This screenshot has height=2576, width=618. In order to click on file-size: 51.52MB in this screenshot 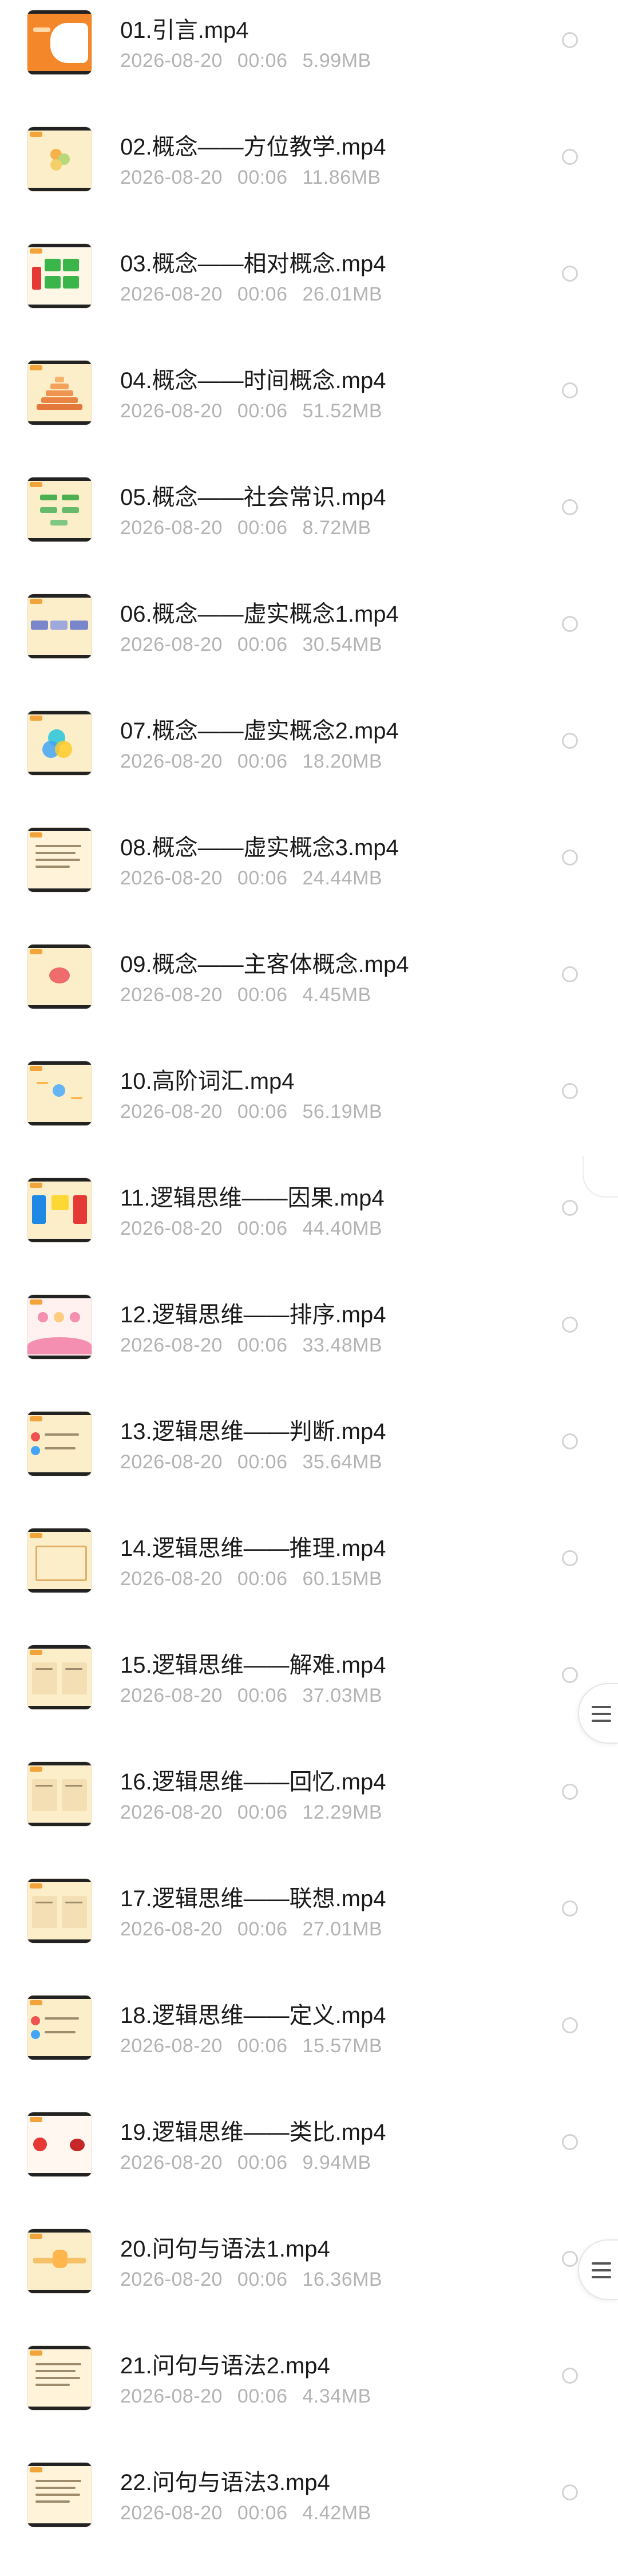, I will do `click(342, 411)`.